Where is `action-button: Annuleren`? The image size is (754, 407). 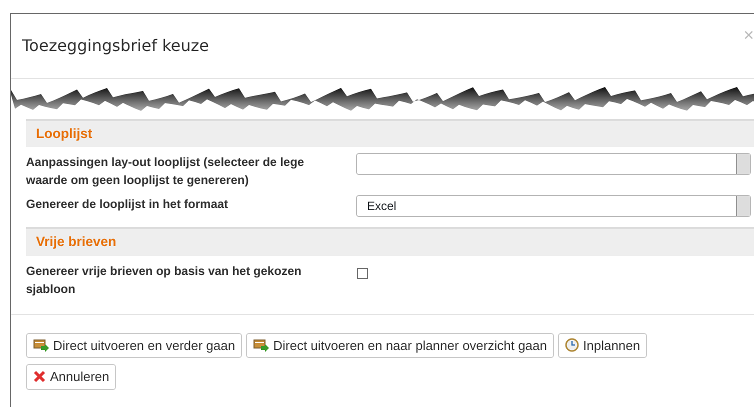
action-button: Annuleren is located at coordinates (71, 377).